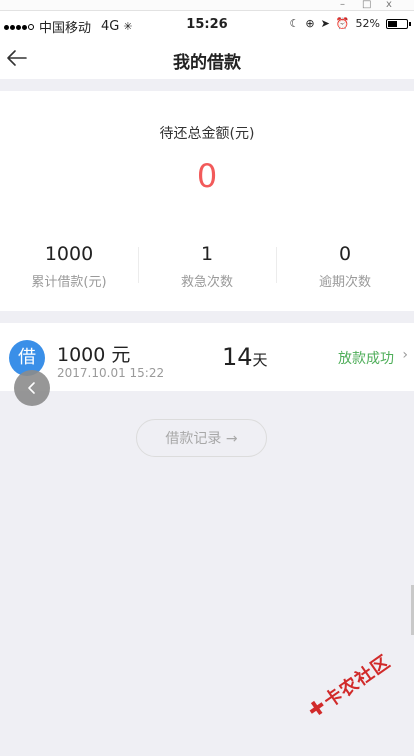 This screenshot has width=414, height=756. I want to click on stat-overdue-count: 0 逾期次数, so click(345, 266).